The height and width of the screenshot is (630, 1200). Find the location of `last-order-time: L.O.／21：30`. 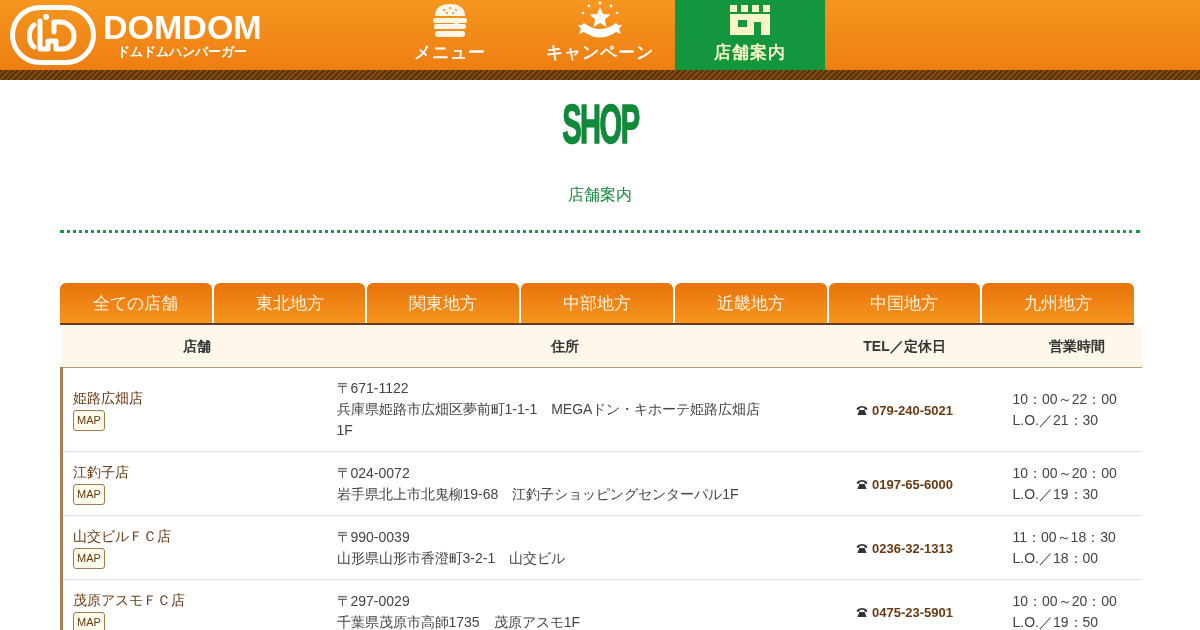

last-order-time: L.O.／21：30 is located at coordinates (1055, 420).